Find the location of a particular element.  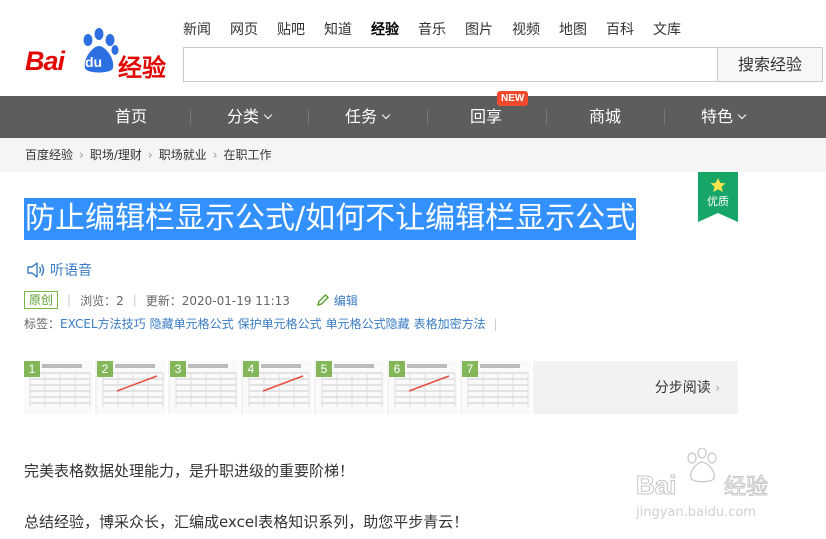

nav-item-4: 商城 is located at coordinates (605, 117).